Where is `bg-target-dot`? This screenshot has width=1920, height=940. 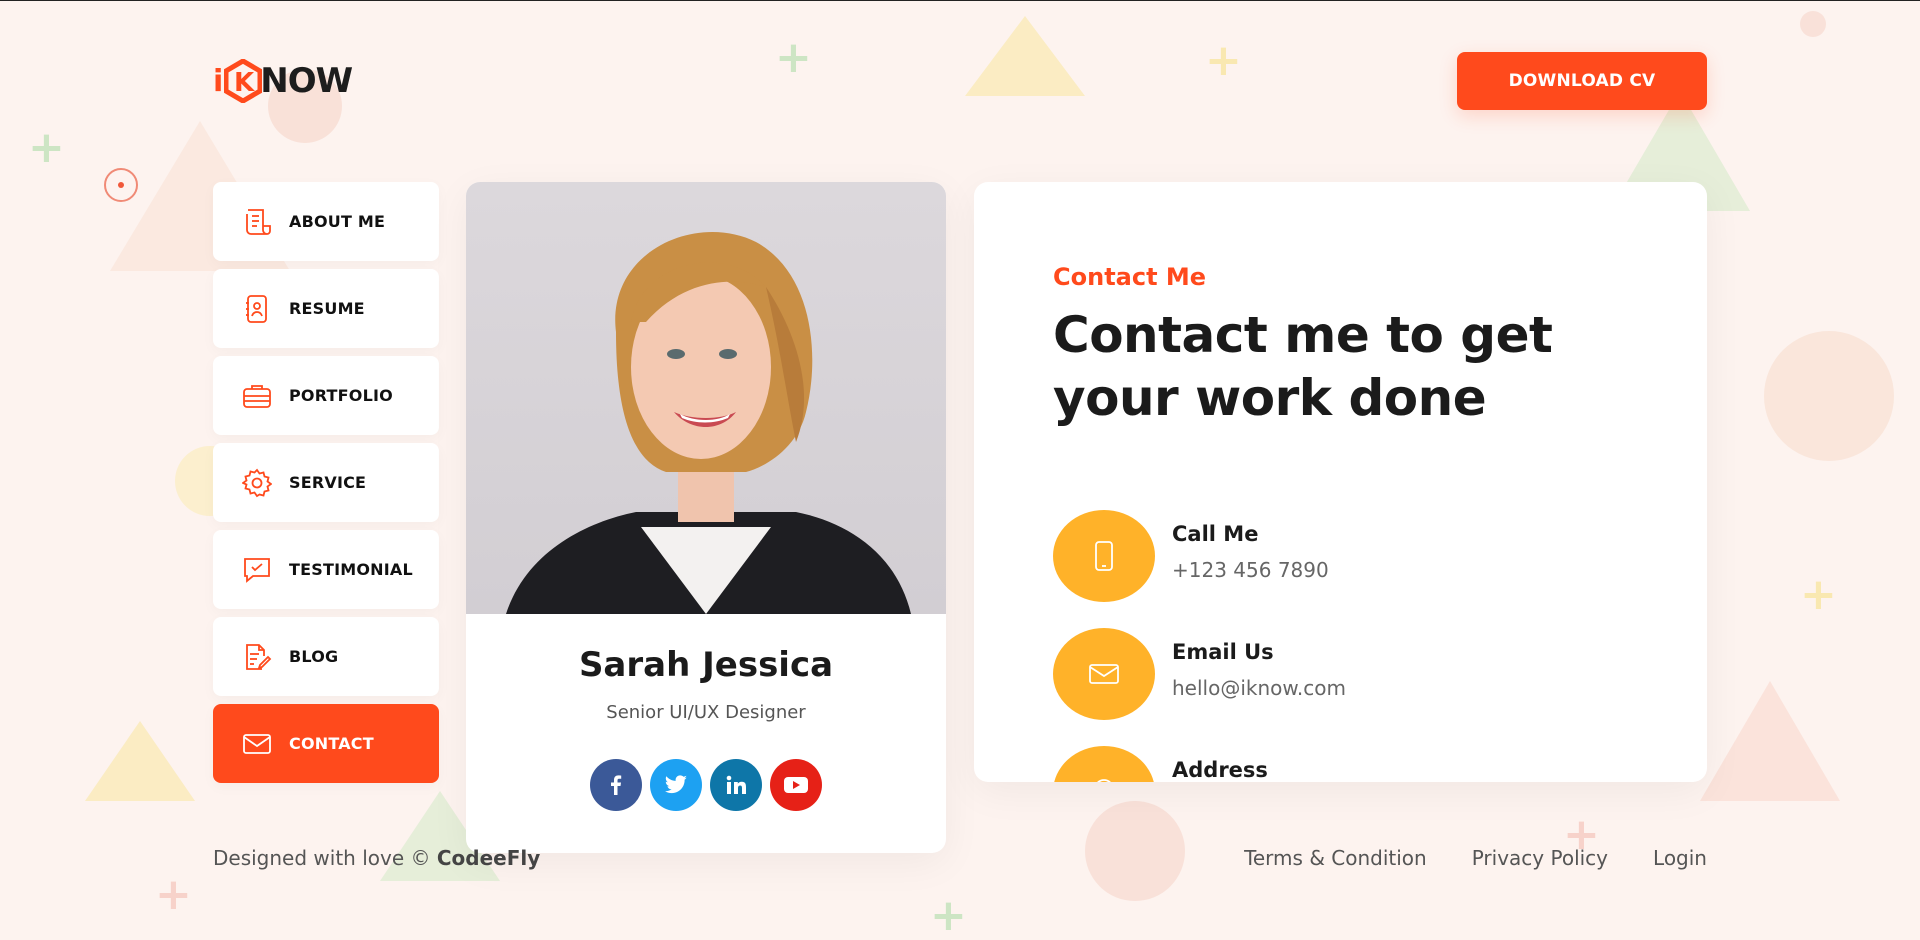 bg-target-dot is located at coordinates (121, 185).